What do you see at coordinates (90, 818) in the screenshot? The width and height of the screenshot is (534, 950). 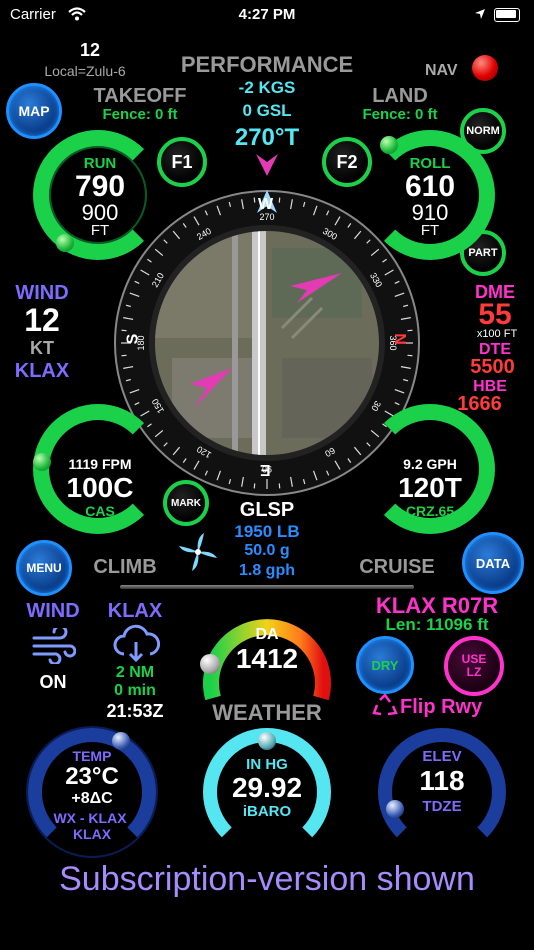 I see `temp-source: WX - KLAX` at bounding box center [90, 818].